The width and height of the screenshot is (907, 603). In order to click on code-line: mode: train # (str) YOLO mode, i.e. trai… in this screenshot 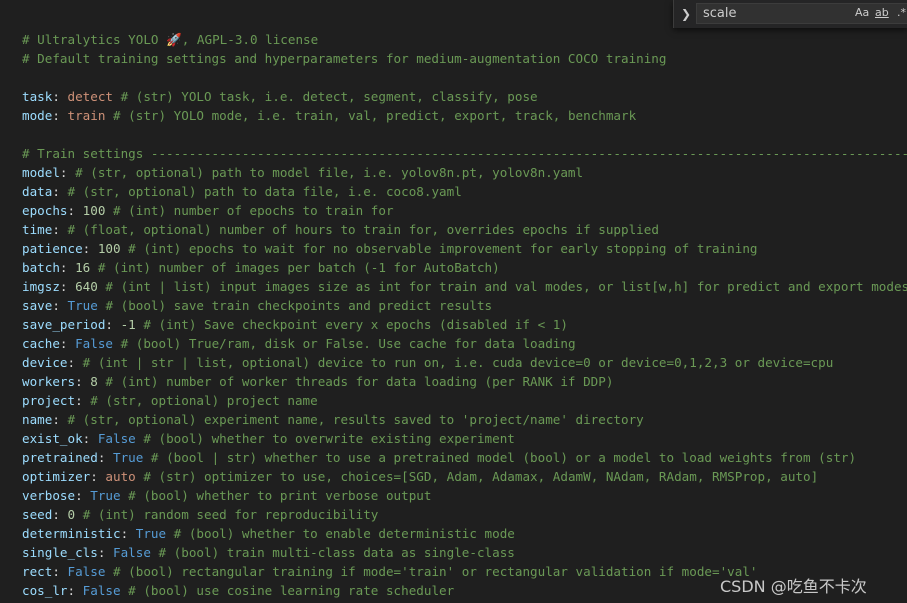, I will do `click(329, 115)`.